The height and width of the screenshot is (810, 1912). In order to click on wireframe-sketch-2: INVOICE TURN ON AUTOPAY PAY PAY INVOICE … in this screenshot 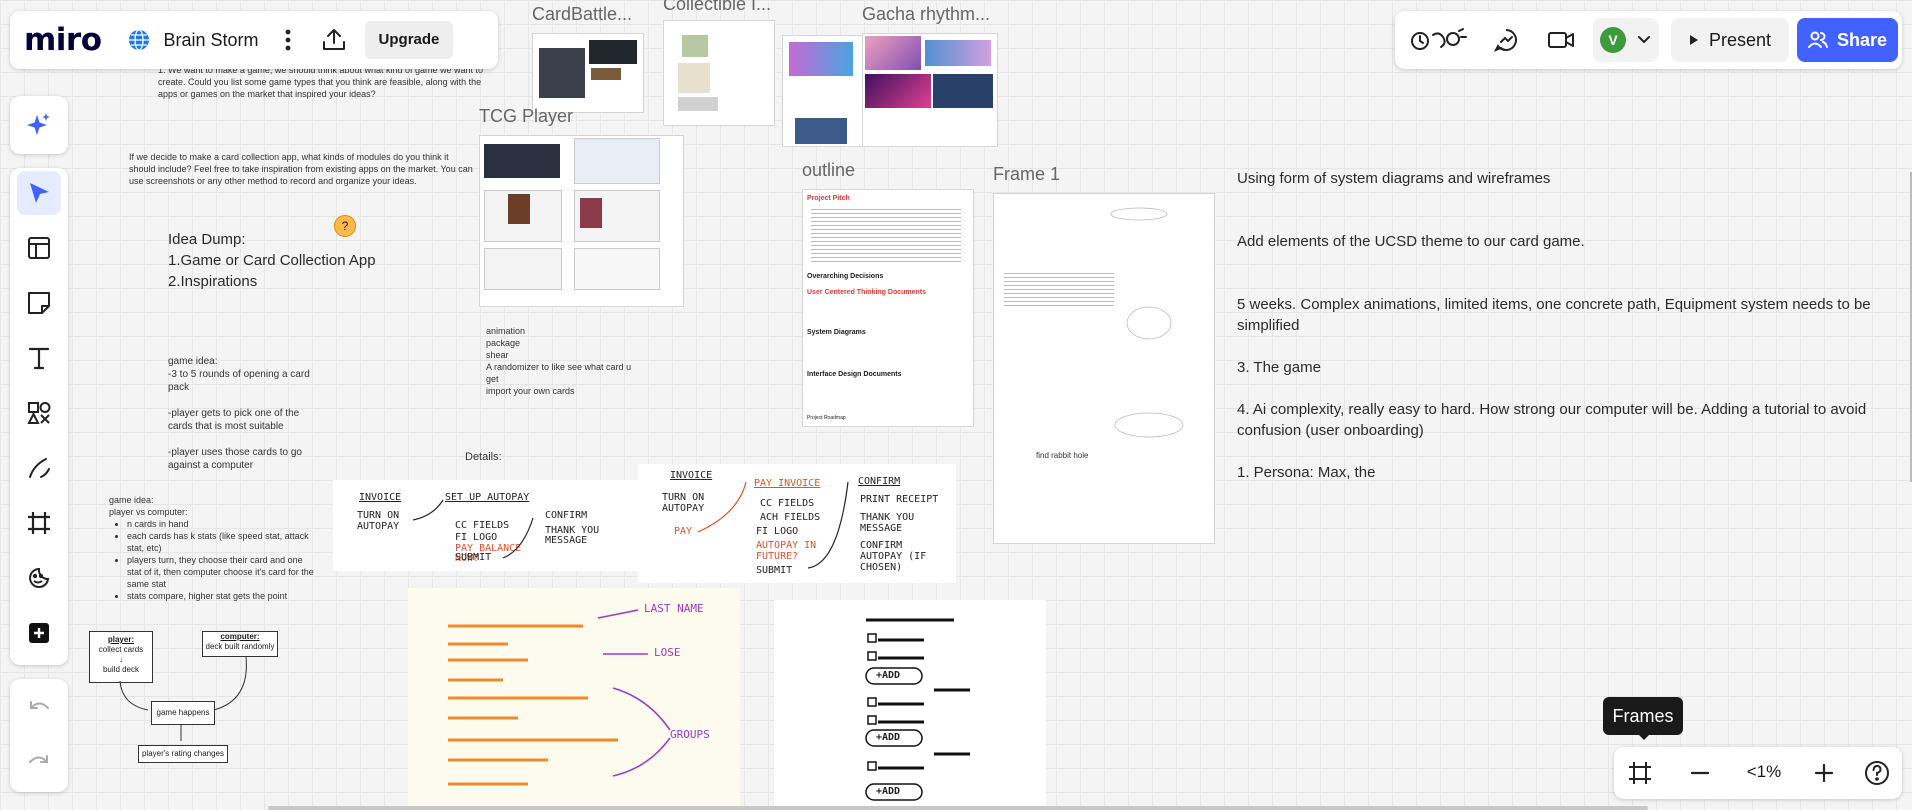, I will do `click(797, 523)`.